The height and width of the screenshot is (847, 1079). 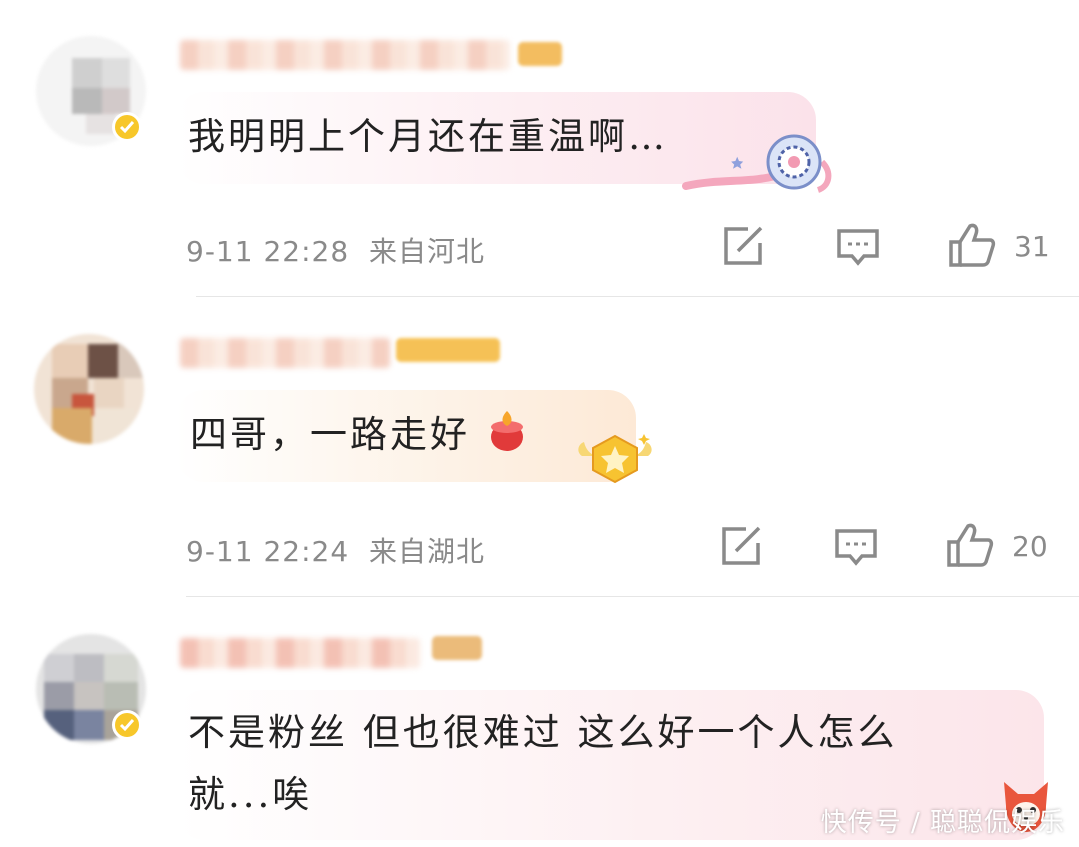 I want to click on comment-text-line2: 就...唉, so click(x=250, y=794).